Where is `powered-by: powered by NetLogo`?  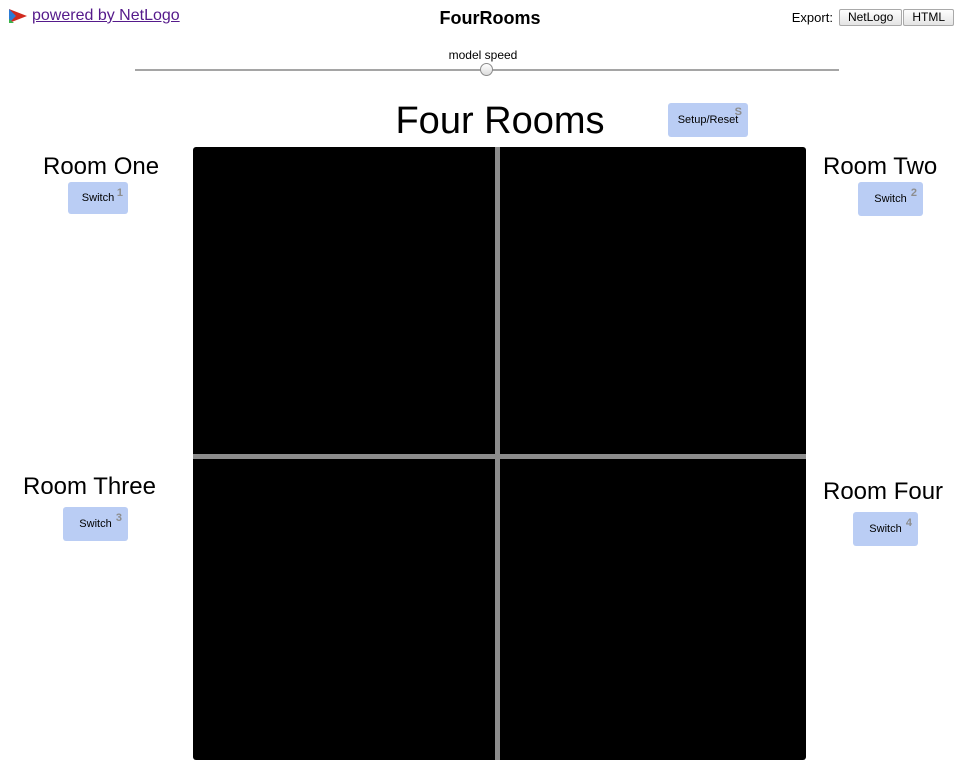 powered-by: powered by NetLogo is located at coordinates (94, 16).